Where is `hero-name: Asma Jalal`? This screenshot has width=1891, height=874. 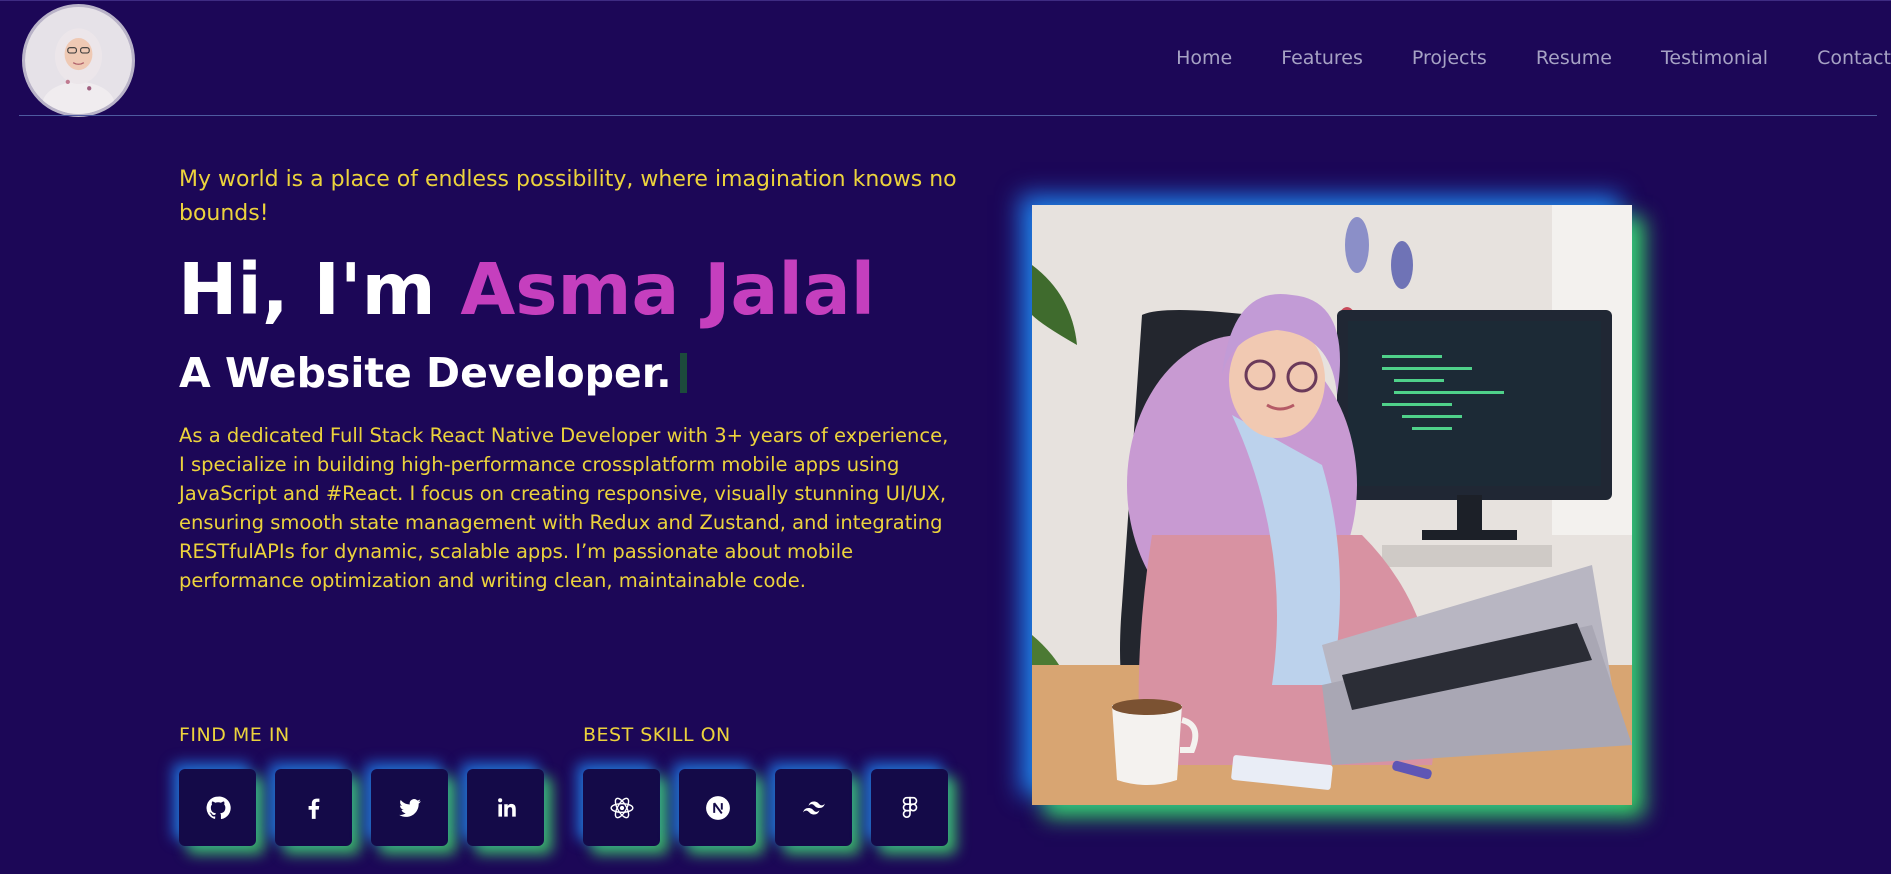
hero-name: Asma Jalal is located at coordinates (668, 289).